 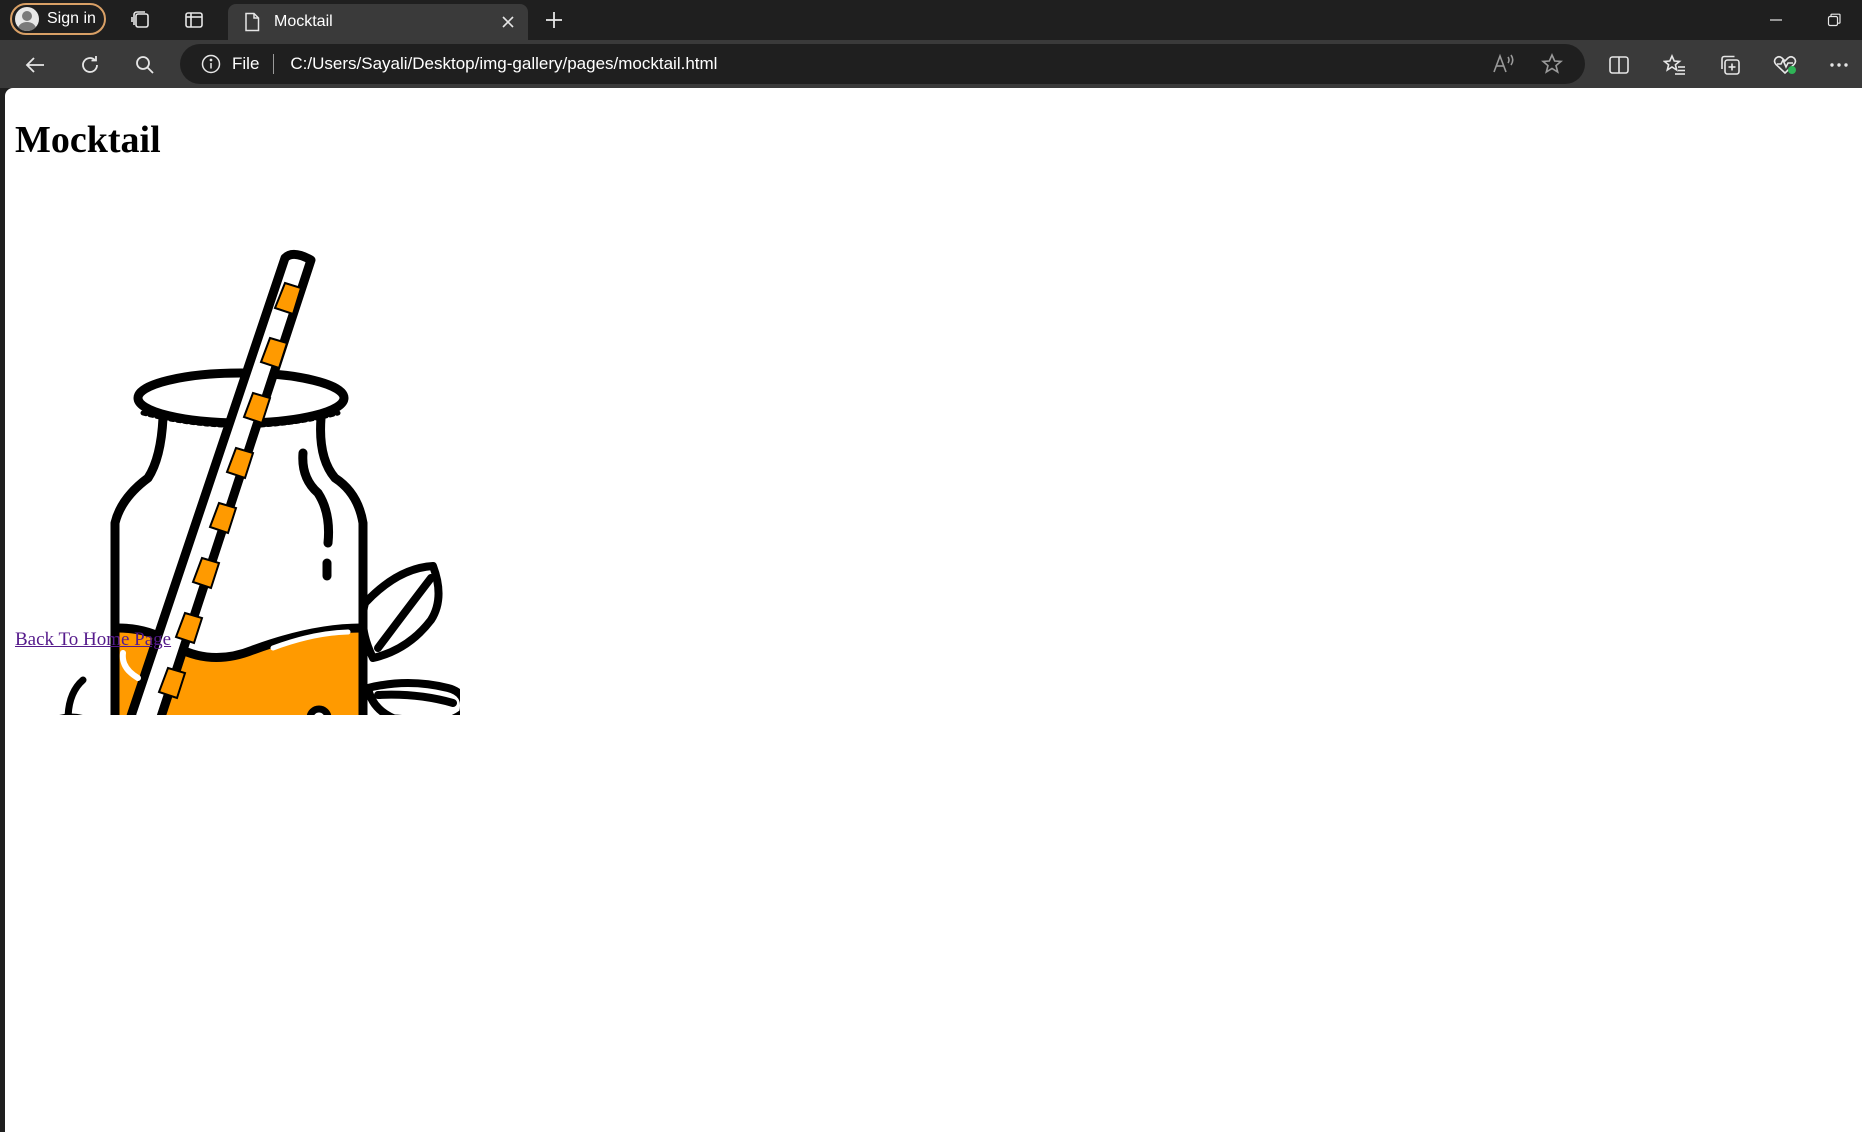 I want to click on profile-sign-in-label: Sign in, so click(x=71, y=18).